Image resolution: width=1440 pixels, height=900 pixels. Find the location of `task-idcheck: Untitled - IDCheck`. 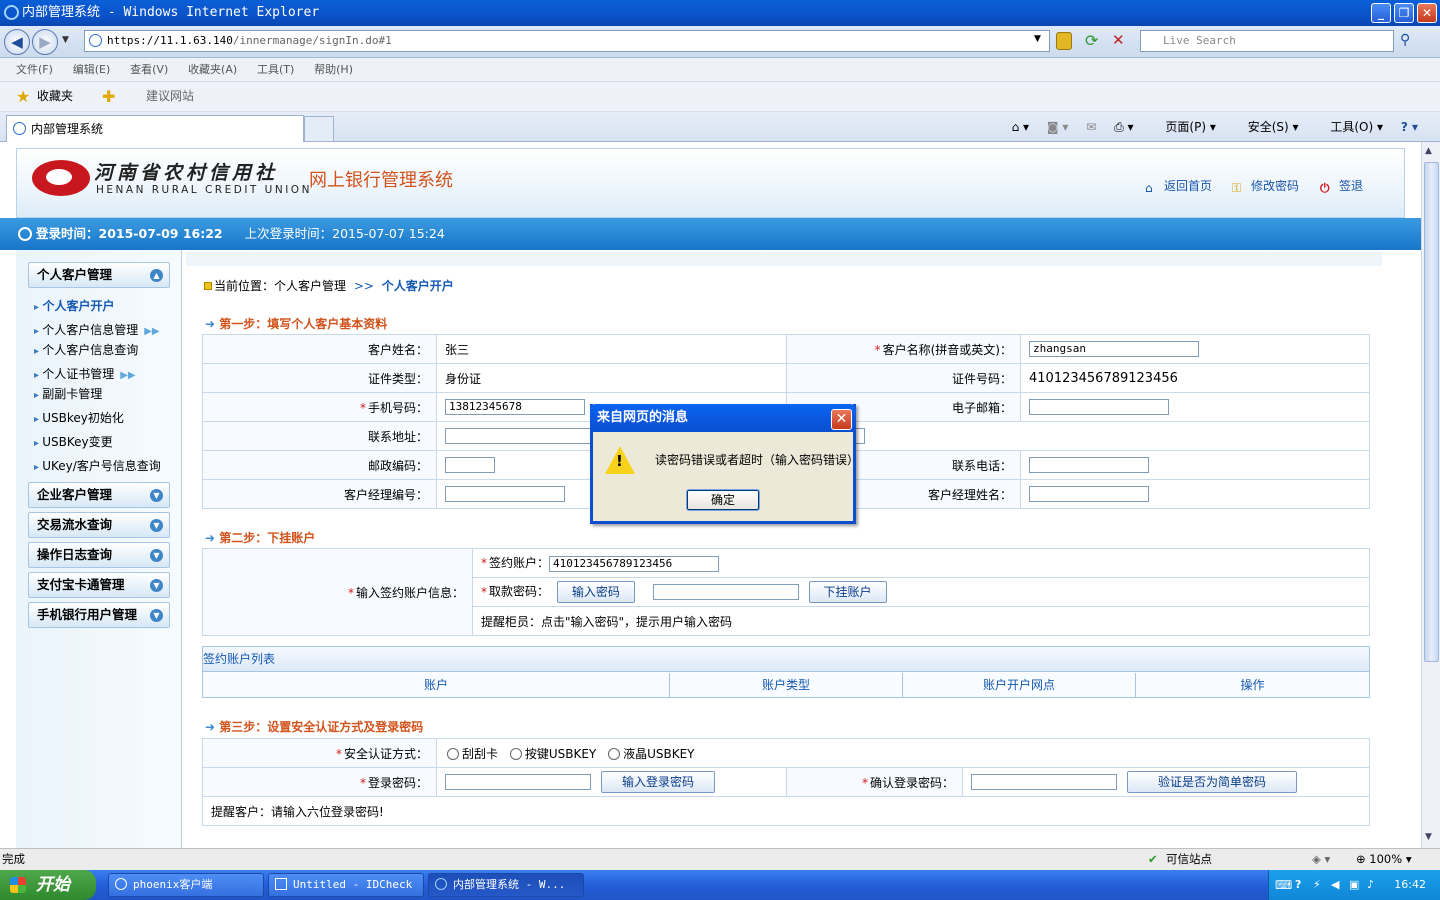

task-idcheck: Untitled - IDCheck is located at coordinates (346, 885).